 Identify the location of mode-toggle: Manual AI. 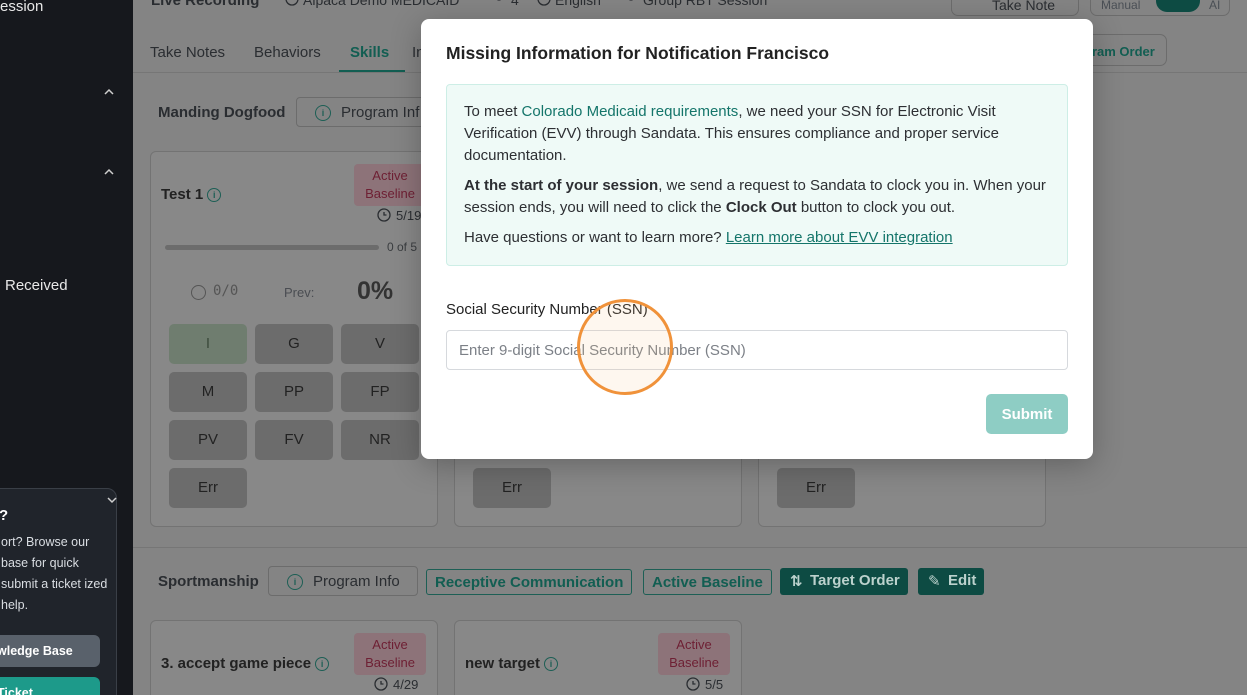
(1160, 8).